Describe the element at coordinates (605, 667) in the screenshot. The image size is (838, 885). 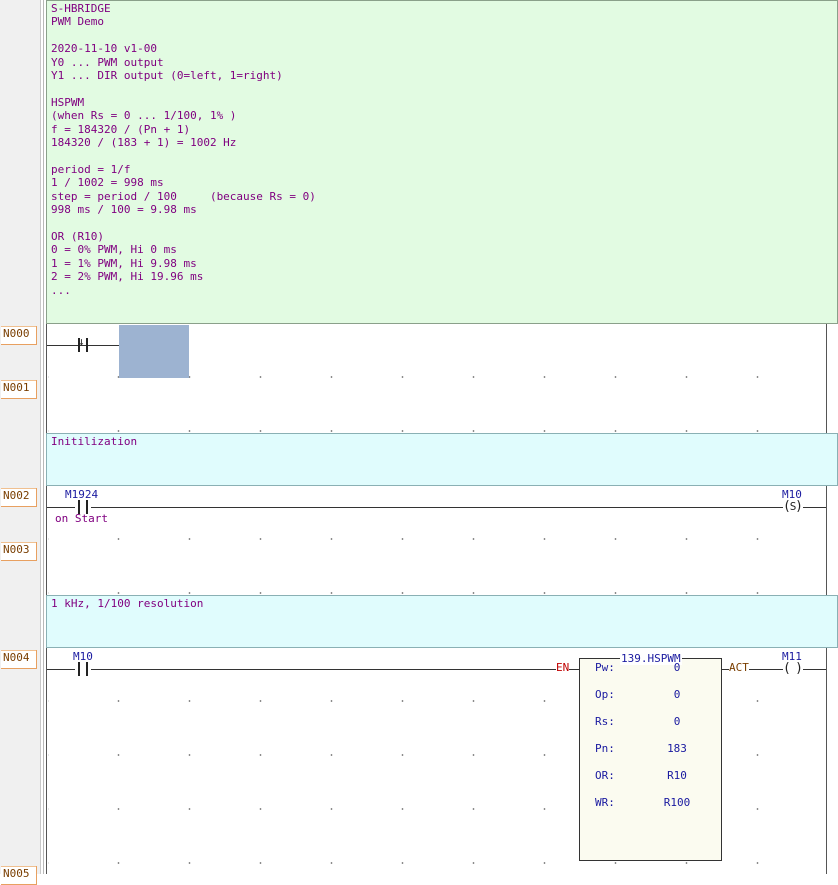
I see `hspwm-param-label: Pw:` at that location.